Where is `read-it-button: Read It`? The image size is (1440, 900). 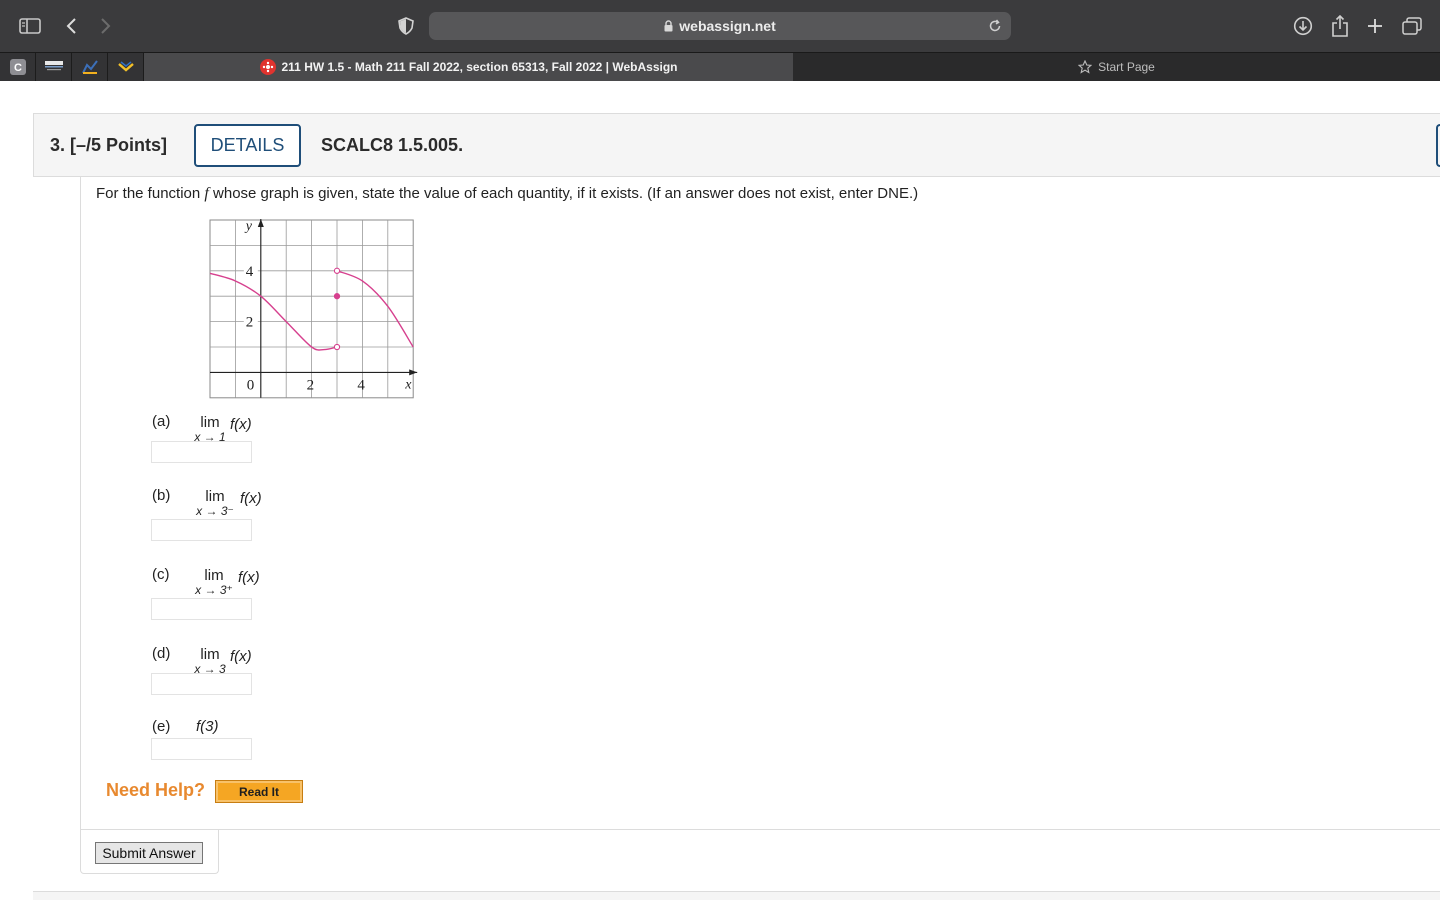
read-it-button: Read It is located at coordinates (259, 791).